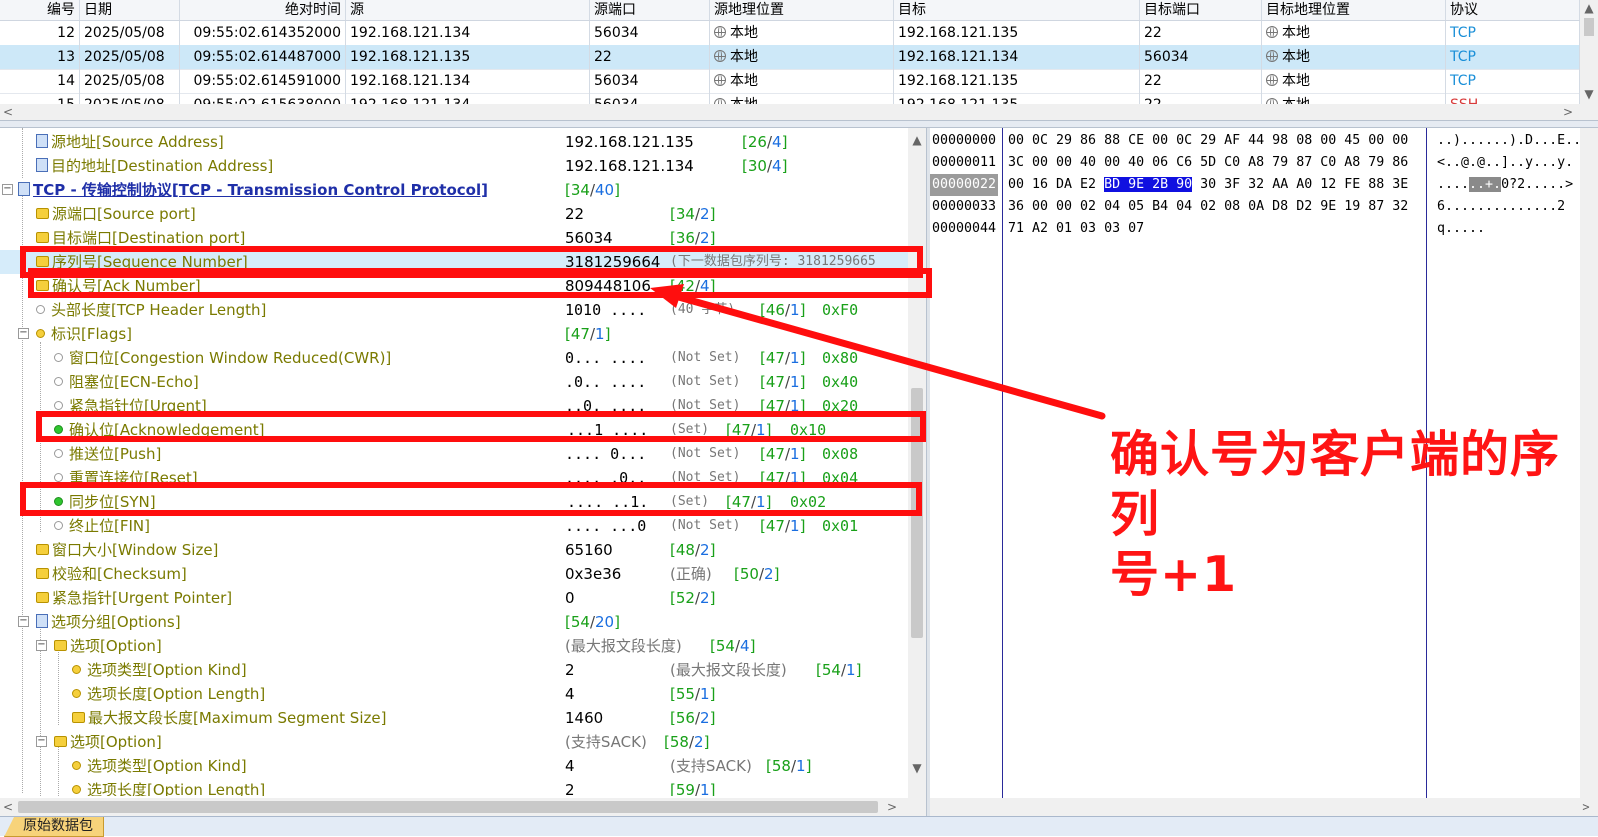 This screenshot has width=1598, height=837. I want to click on annotation-arrow, so click(878, 352).